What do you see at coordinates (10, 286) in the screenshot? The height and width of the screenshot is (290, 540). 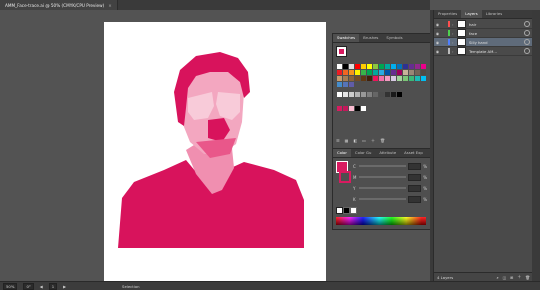 I see `zoom-field: 50%` at bounding box center [10, 286].